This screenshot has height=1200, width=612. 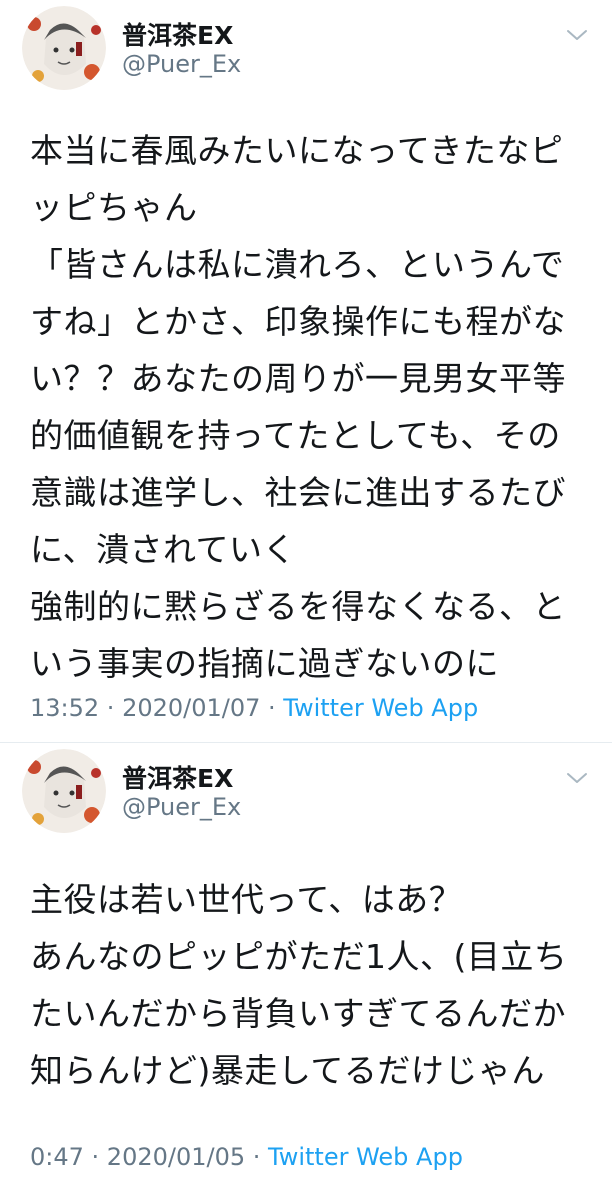 I want to click on tweet-text-line: 「皆さんは私に潰れろ、というんで, so click(x=297, y=264).